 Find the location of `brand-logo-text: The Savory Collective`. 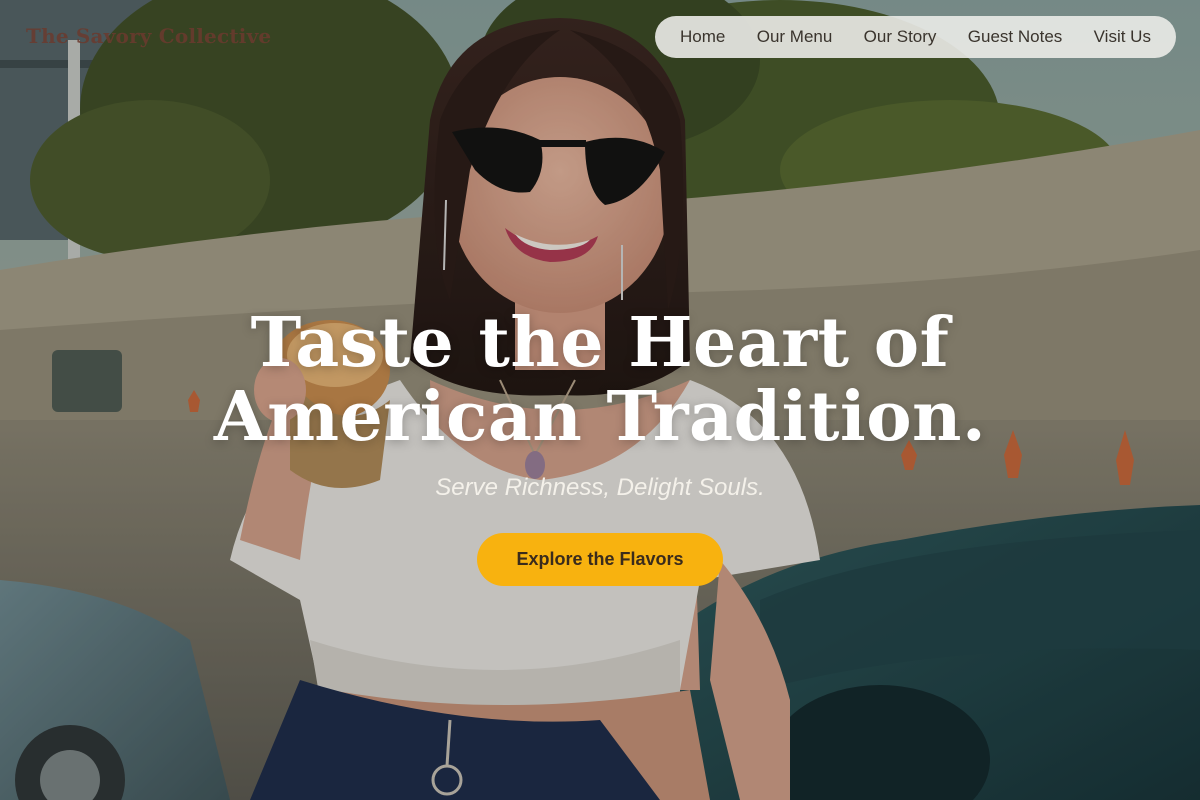

brand-logo-text: The Savory Collective is located at coordinates (148, 36).